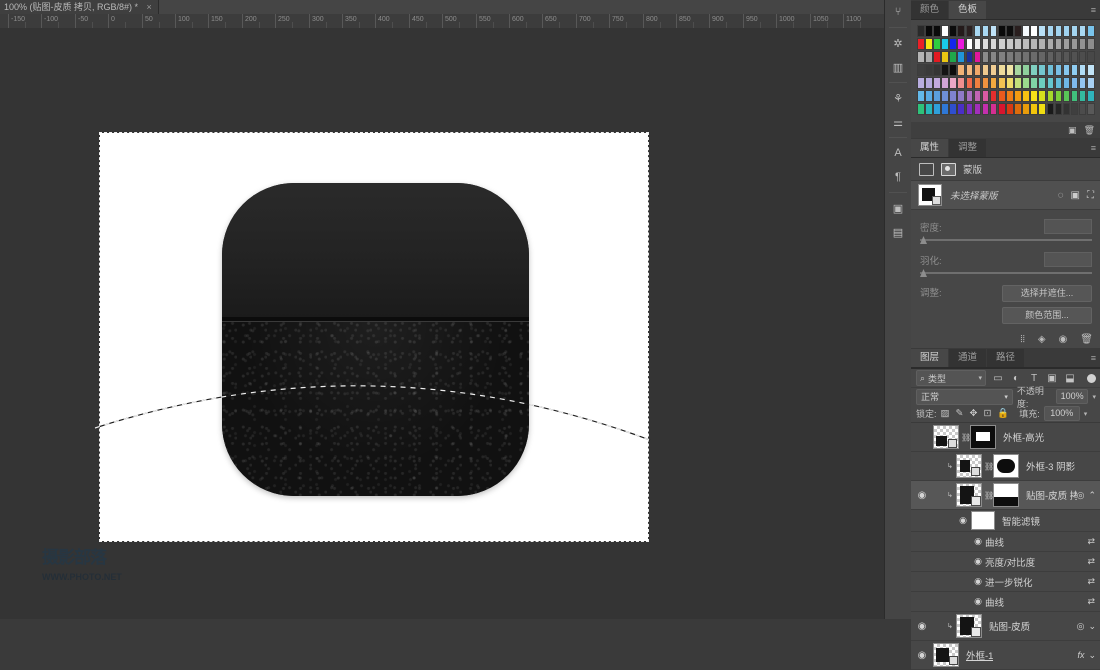 Image resolution: width=1100 pixels, height=670 pixels. What do you see at coordinates (1081, 626) in the screenshot?
I see `smart-object-icon: ◎` at bounding box center [1081, 626].